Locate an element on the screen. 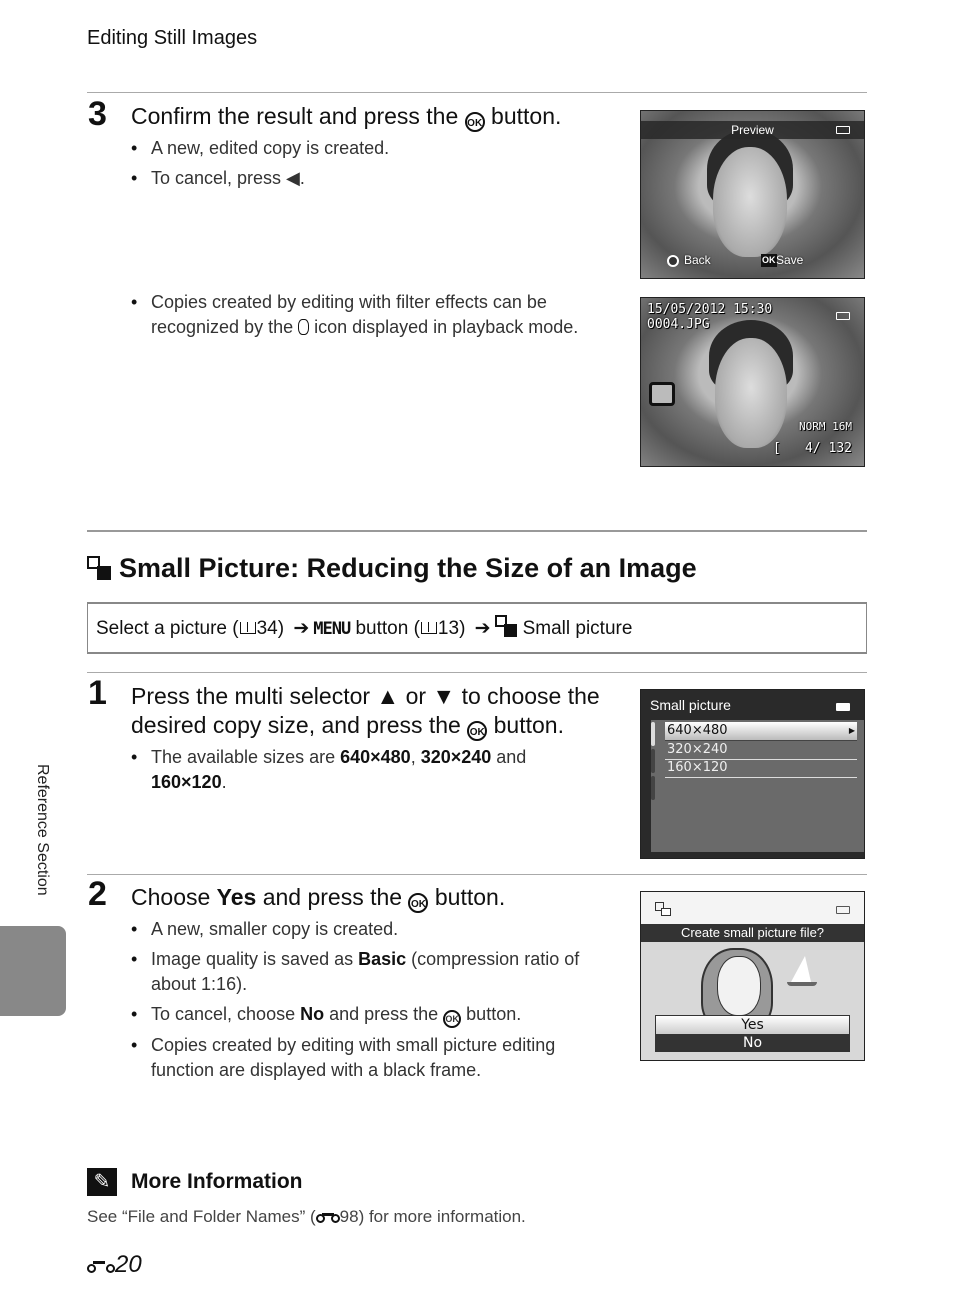 This screenshot has width=954, height=1314. section-tab is located at coordinates (33, 971).